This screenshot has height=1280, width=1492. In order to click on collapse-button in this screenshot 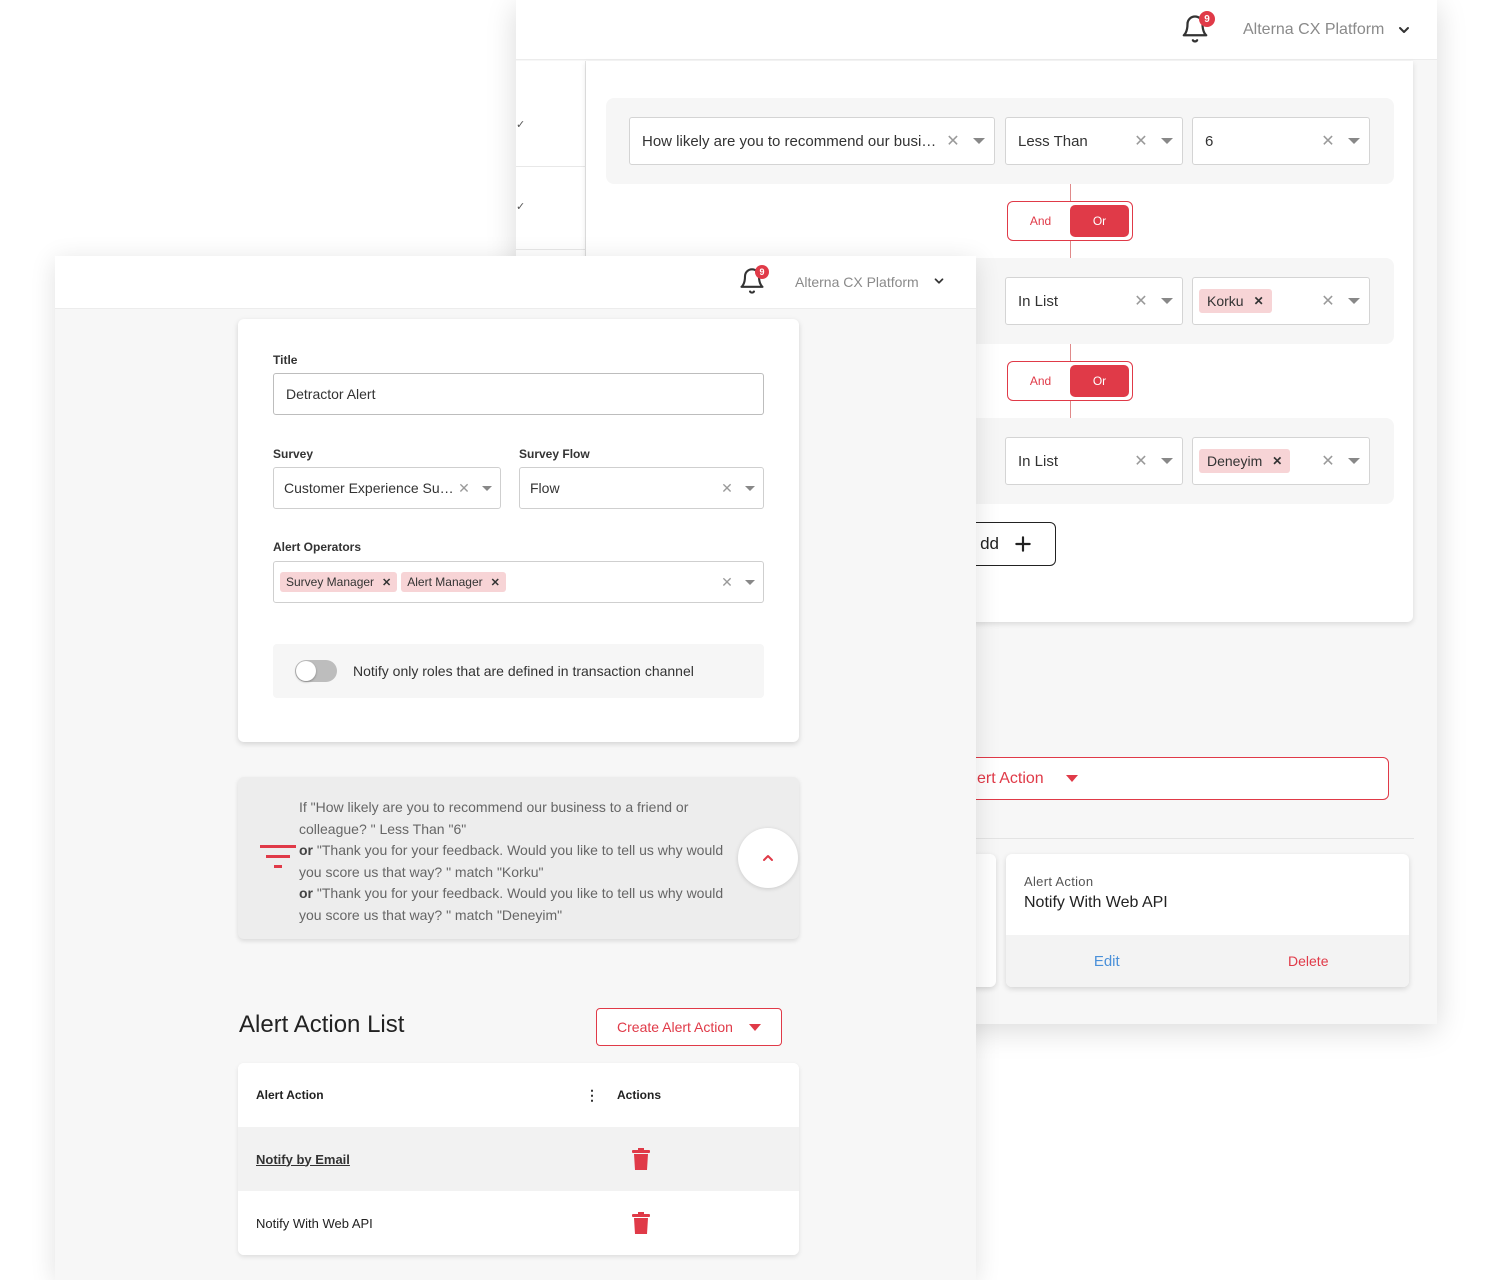, I will do `click(768, 858)`.